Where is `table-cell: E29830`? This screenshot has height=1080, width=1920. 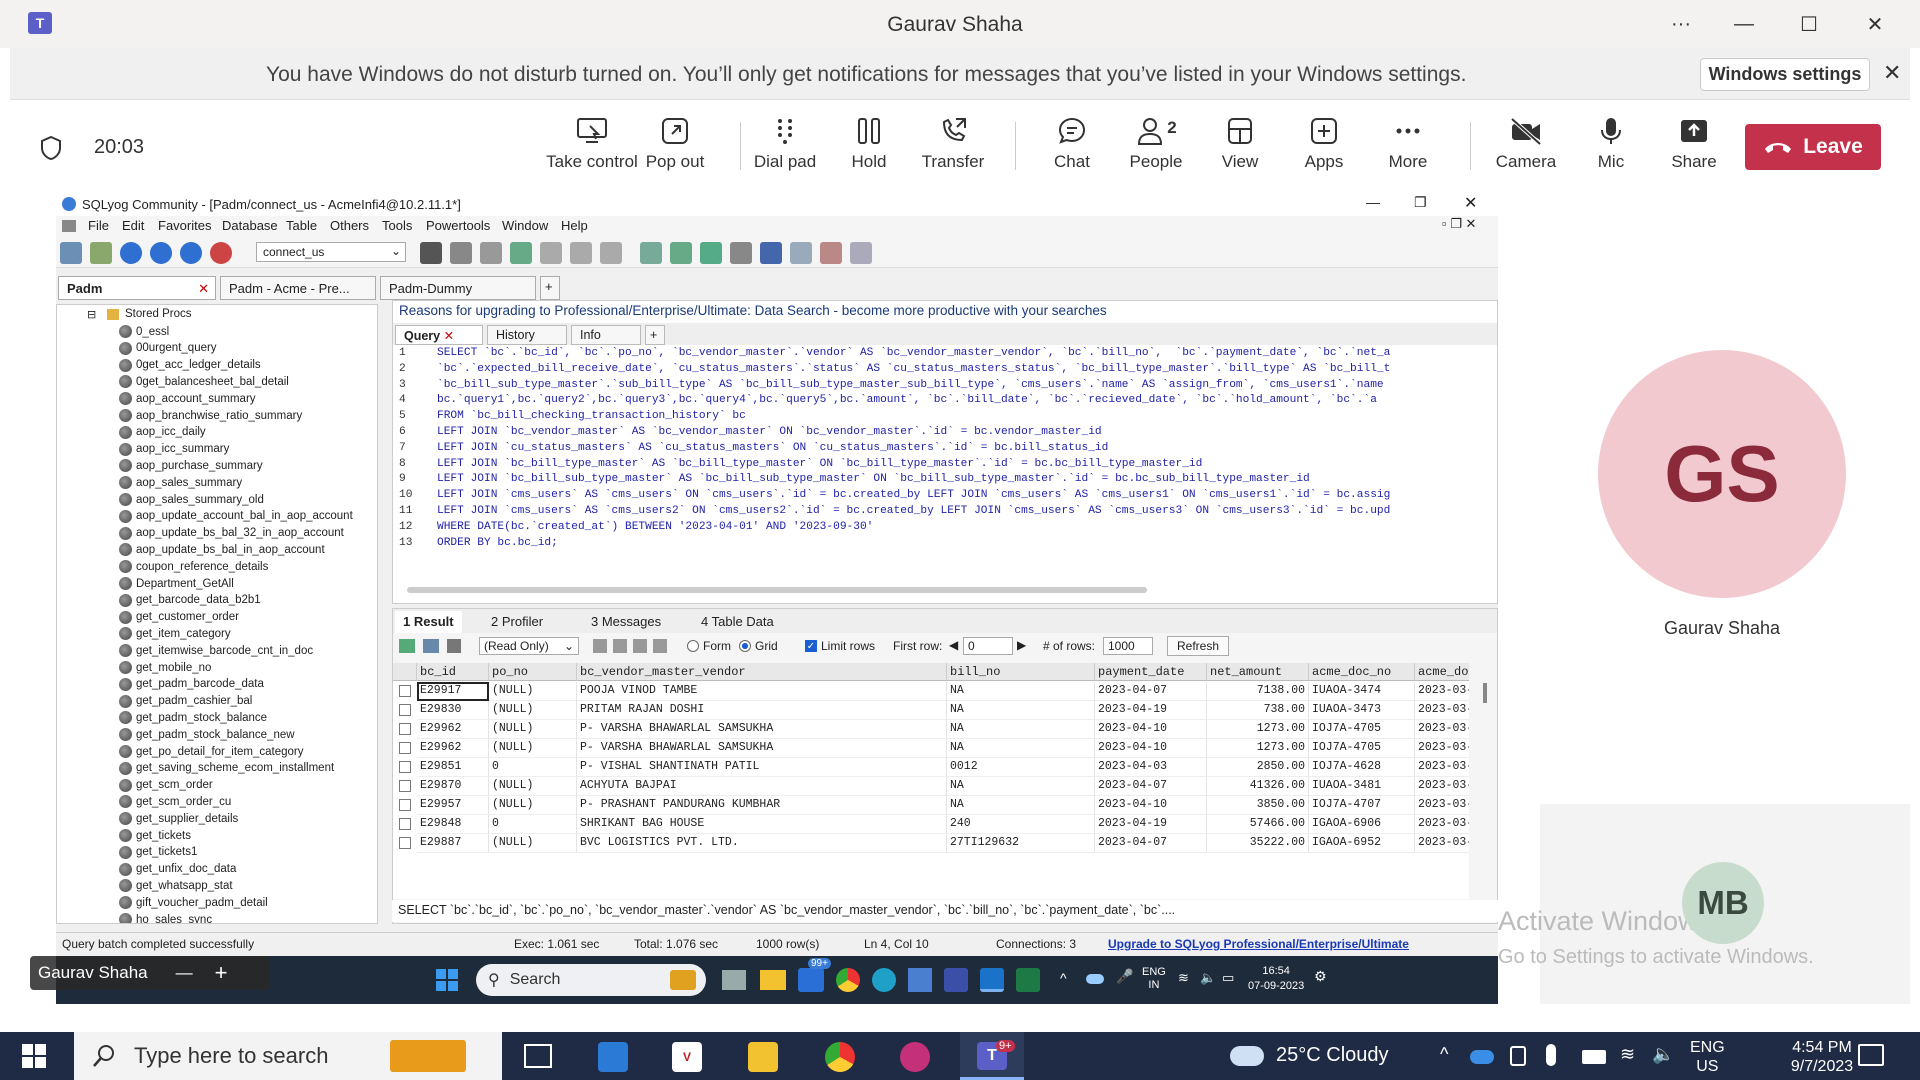
table-cell: E29830 is located at coordinates (453, 710).